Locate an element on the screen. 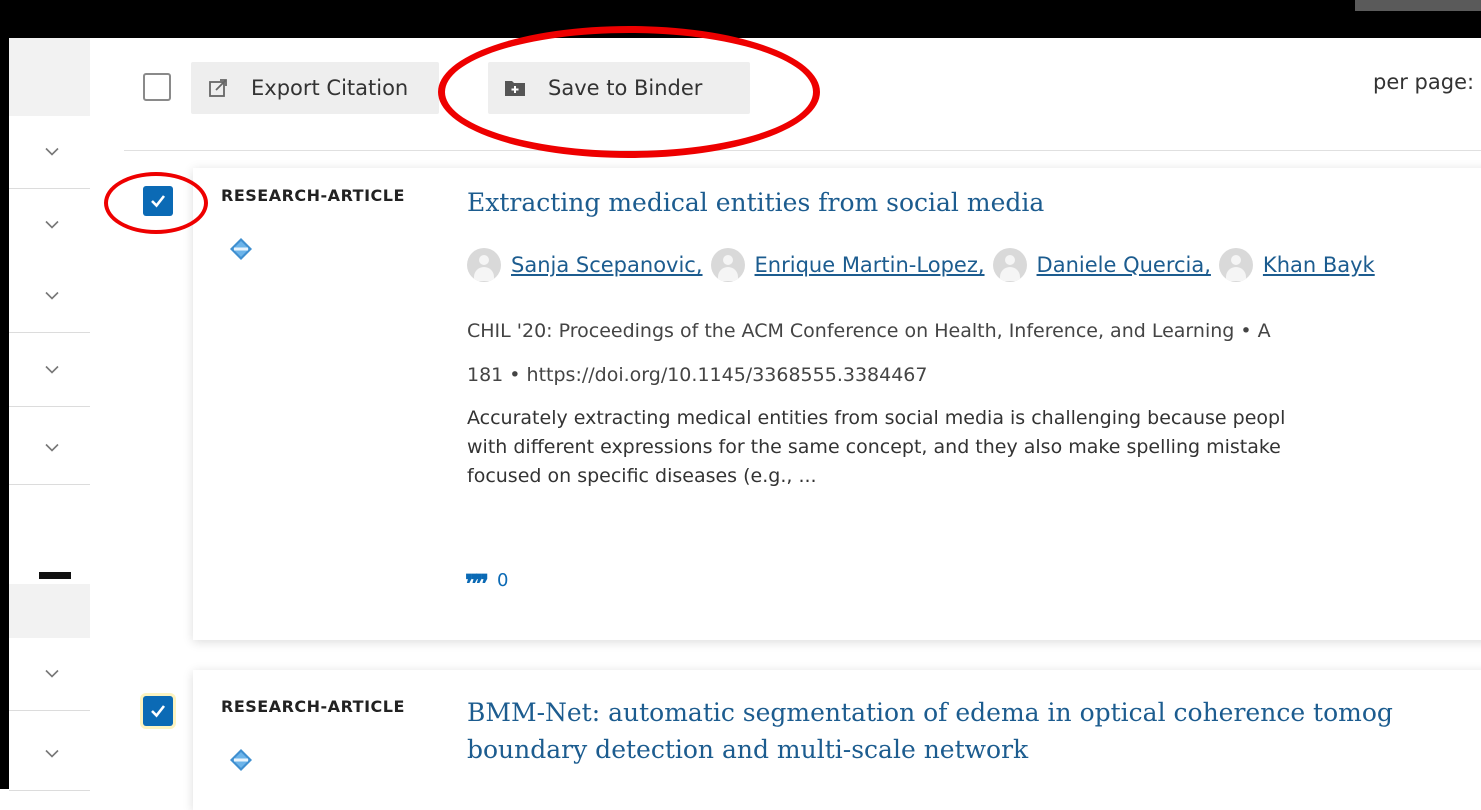 The width and height of the screenshot is (1481, 810). author: Enrique Martin-Lopez, is located at coordinates (847, 265).